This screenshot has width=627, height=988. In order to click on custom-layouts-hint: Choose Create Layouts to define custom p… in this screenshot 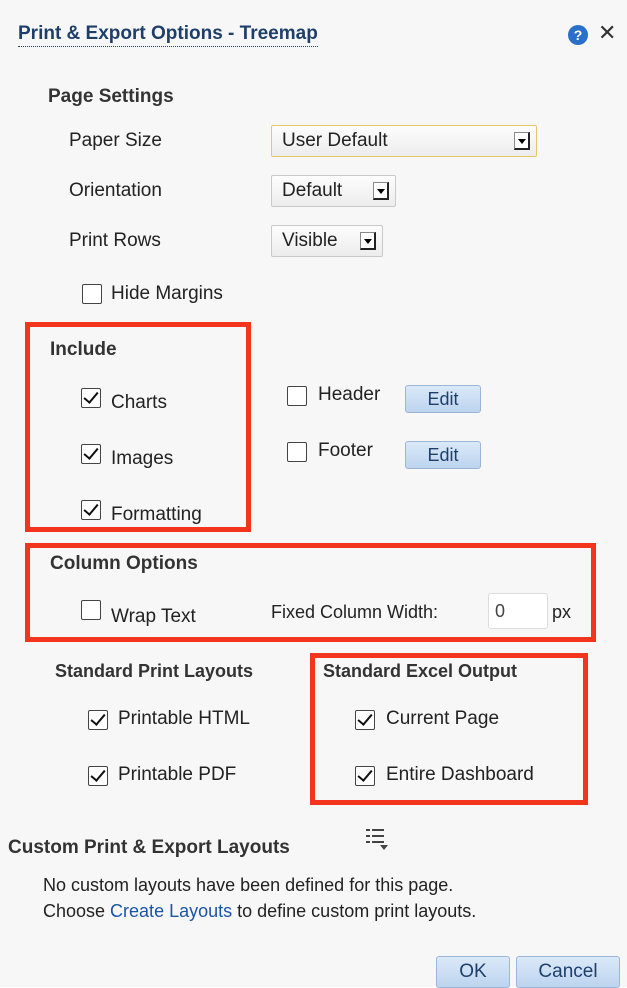, I will do `click(259, 911)`.